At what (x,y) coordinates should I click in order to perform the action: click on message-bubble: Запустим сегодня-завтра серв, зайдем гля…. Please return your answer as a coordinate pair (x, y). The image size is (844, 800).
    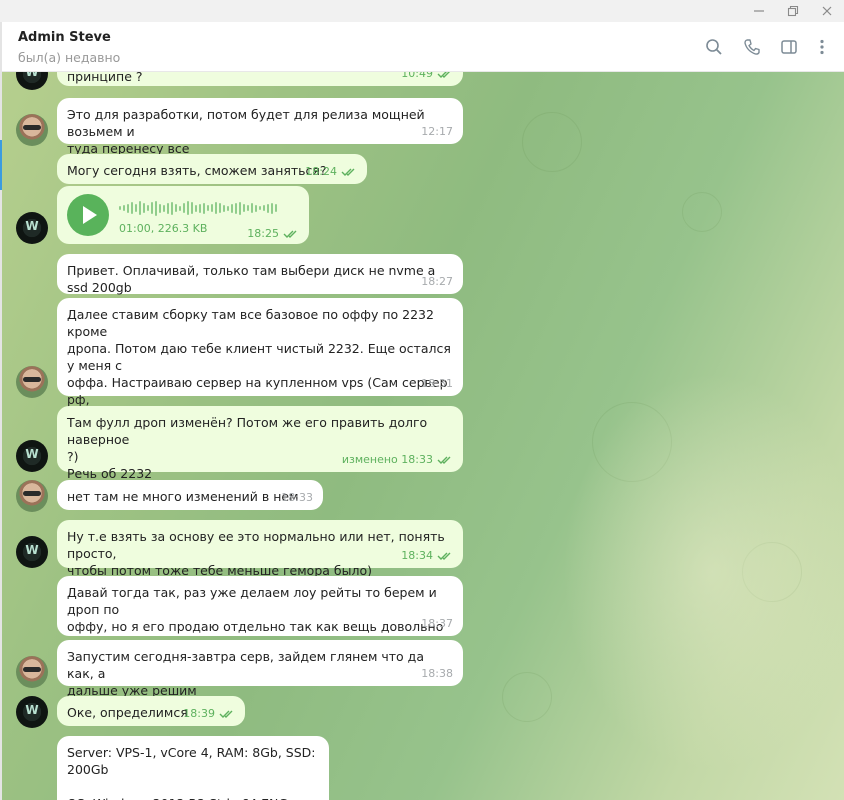
    Looking at the image, I should click on (260, 669).